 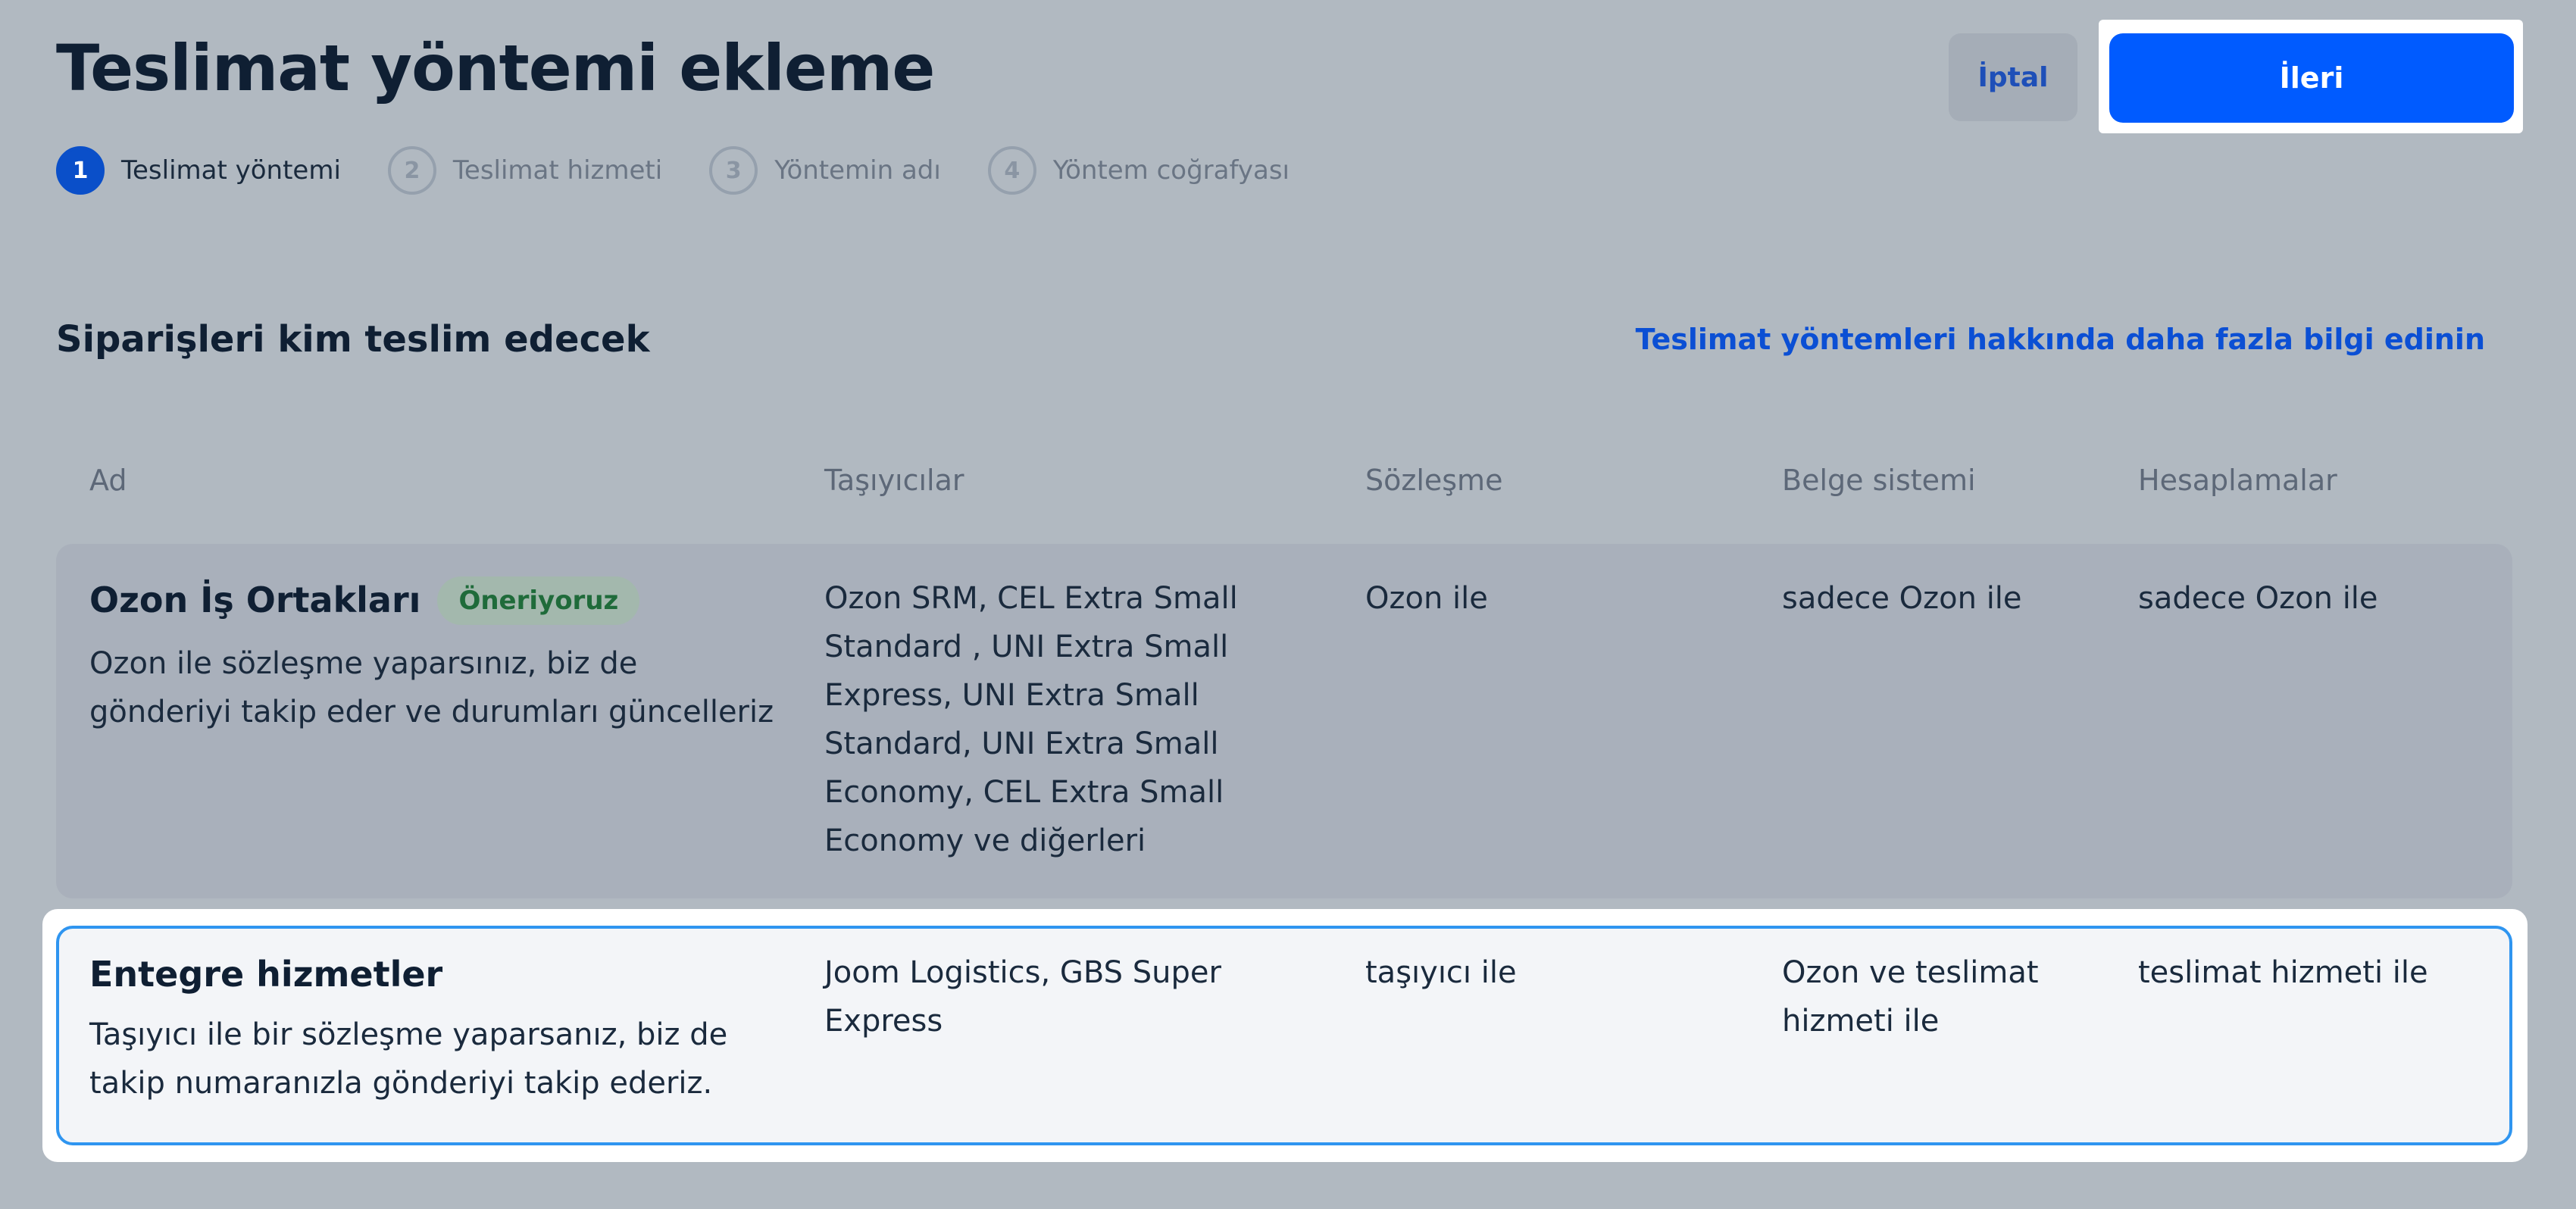 I want to click on column-header-settlements: Hesaplamalar, so click(x=2237, y=480).